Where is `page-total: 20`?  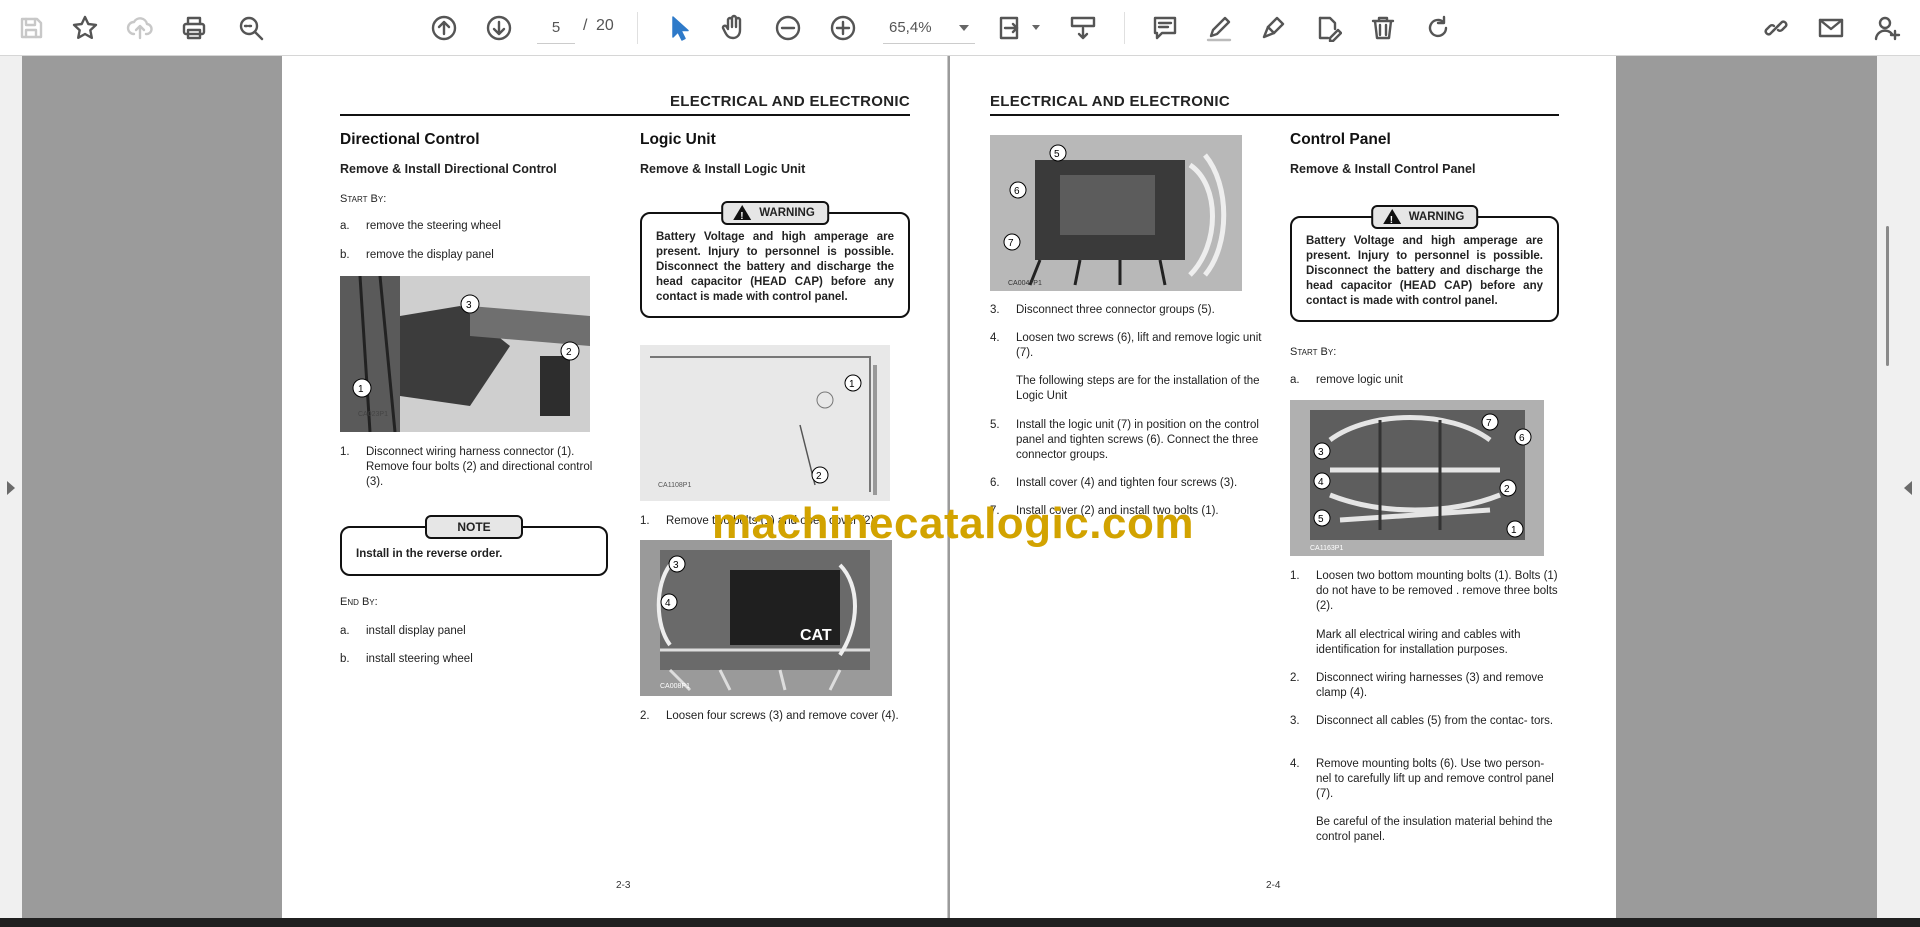
page-total: 20 is located at coordinates (605, 25).